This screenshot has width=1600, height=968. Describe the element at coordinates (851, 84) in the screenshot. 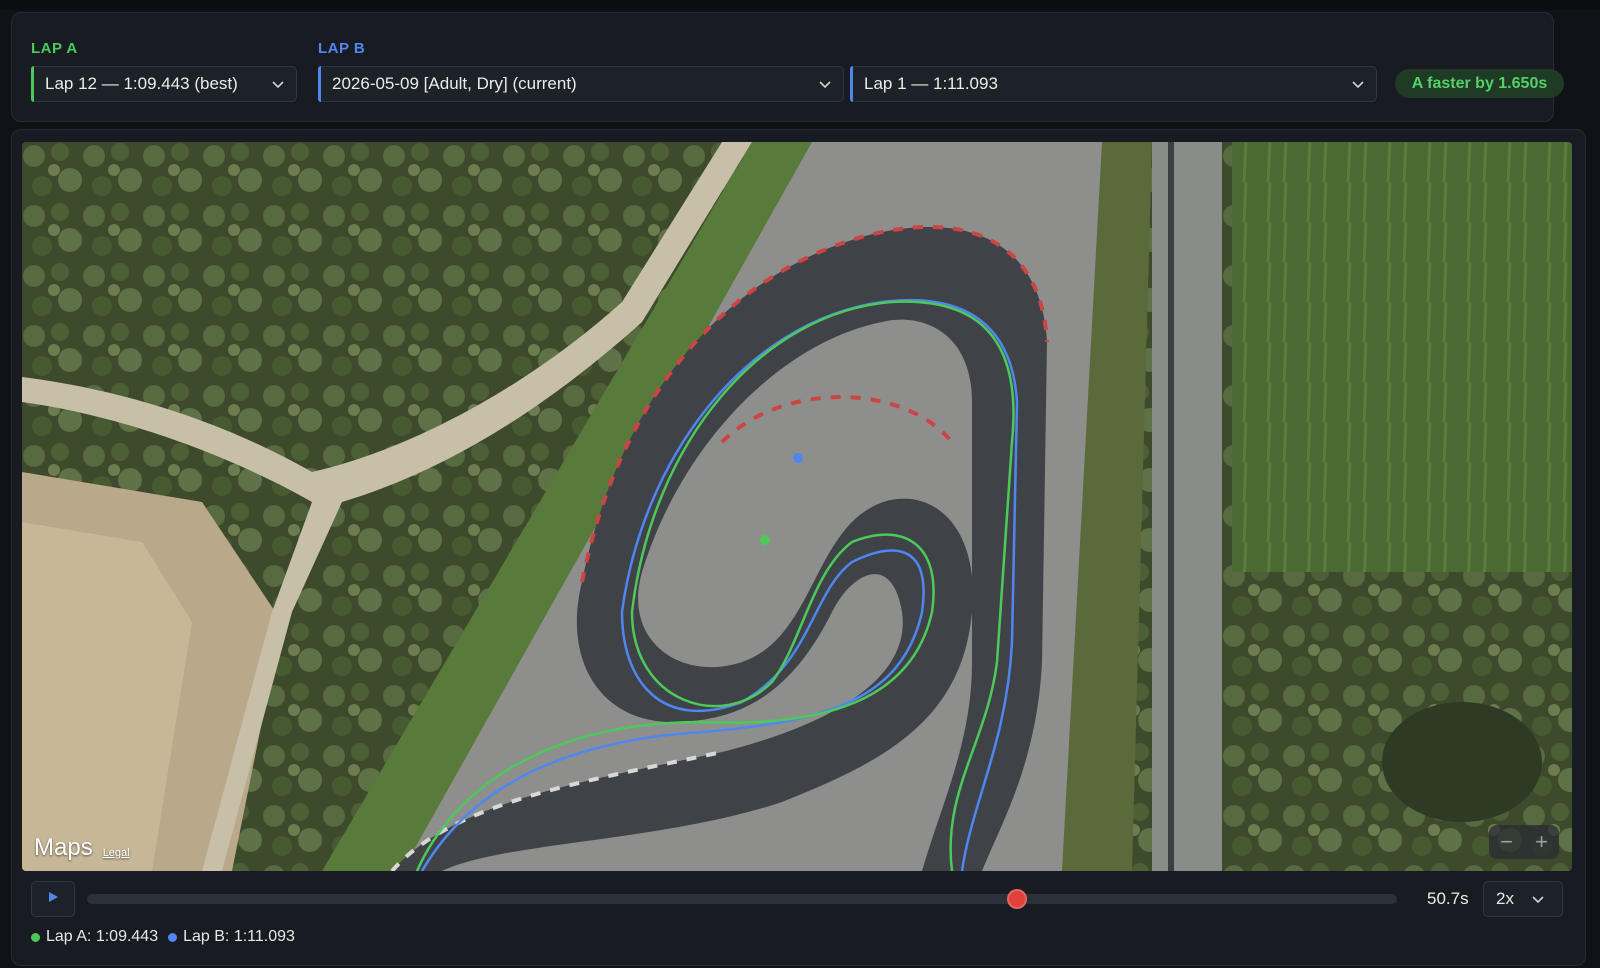

I see `lap-b-accent` at that location.